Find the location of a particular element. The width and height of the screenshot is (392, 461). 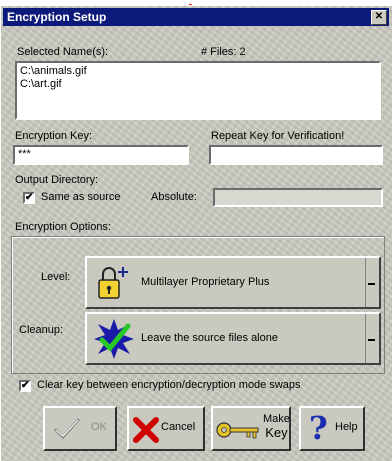

checkmark-burst-icon is located at coordinates (114, 339).